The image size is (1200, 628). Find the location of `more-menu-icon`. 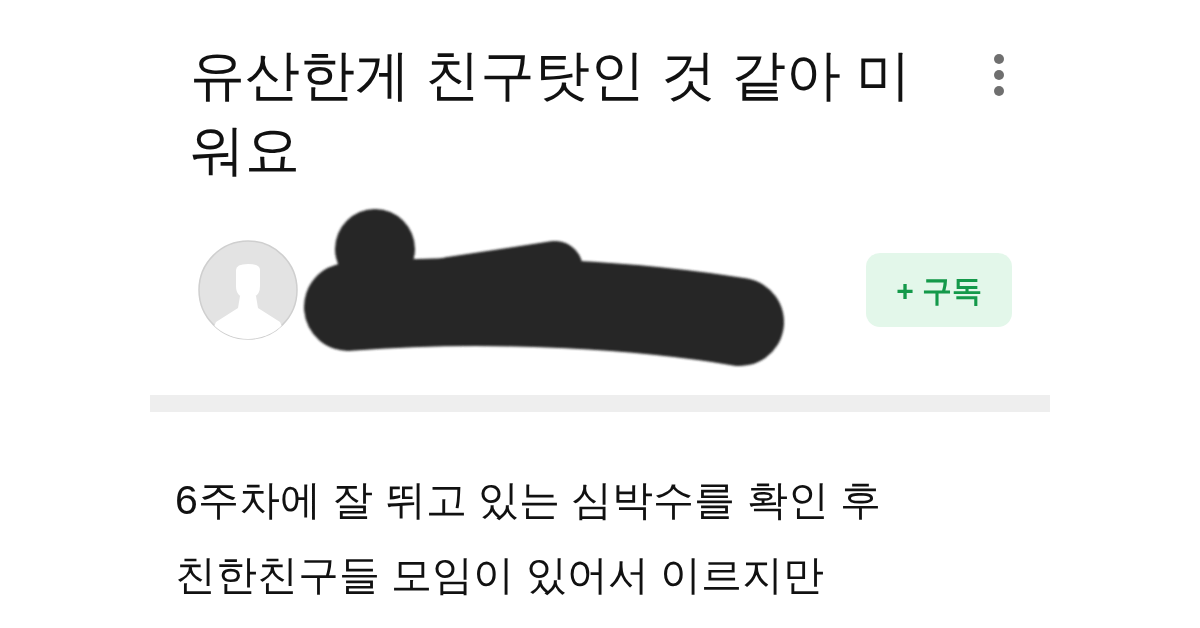

more-menu-icon is located at coordinates (999, 75).